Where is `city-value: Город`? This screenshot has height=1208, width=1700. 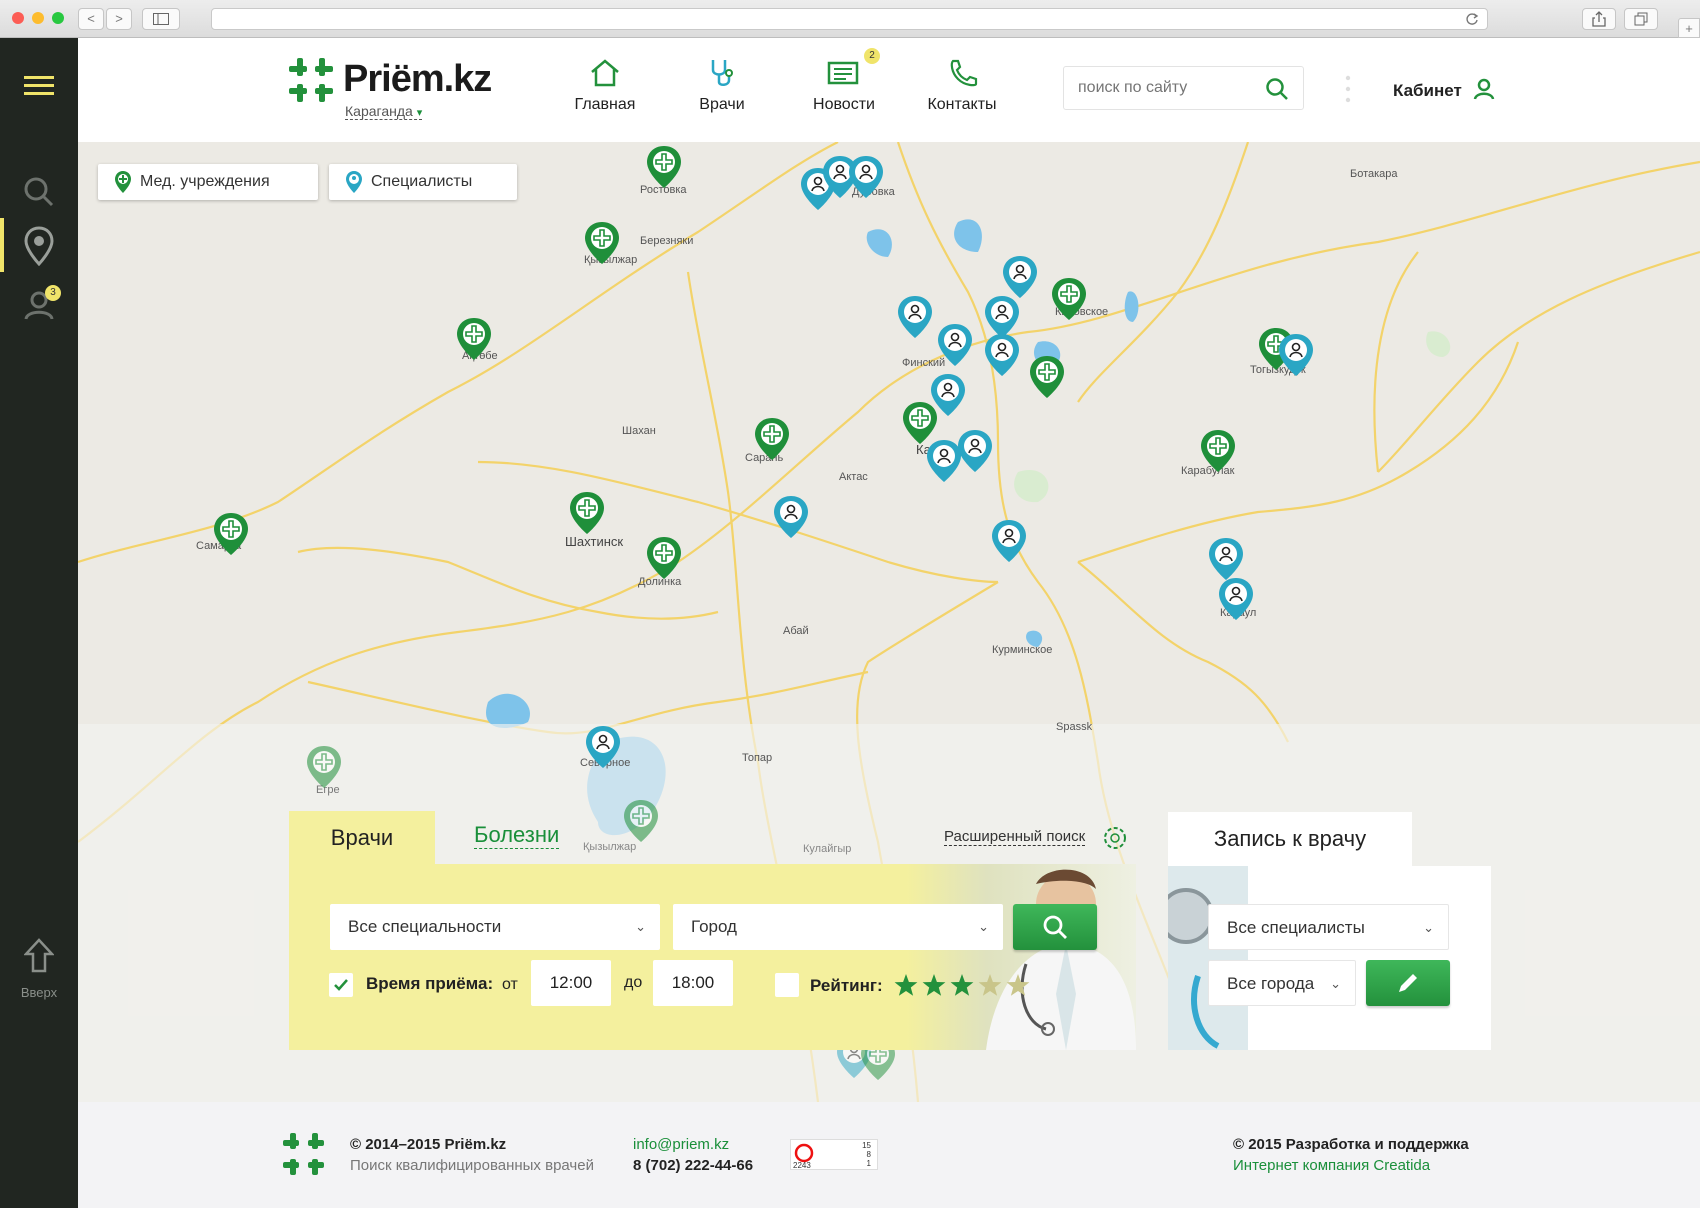
city-value: Город is located at coordinates (714, 926).